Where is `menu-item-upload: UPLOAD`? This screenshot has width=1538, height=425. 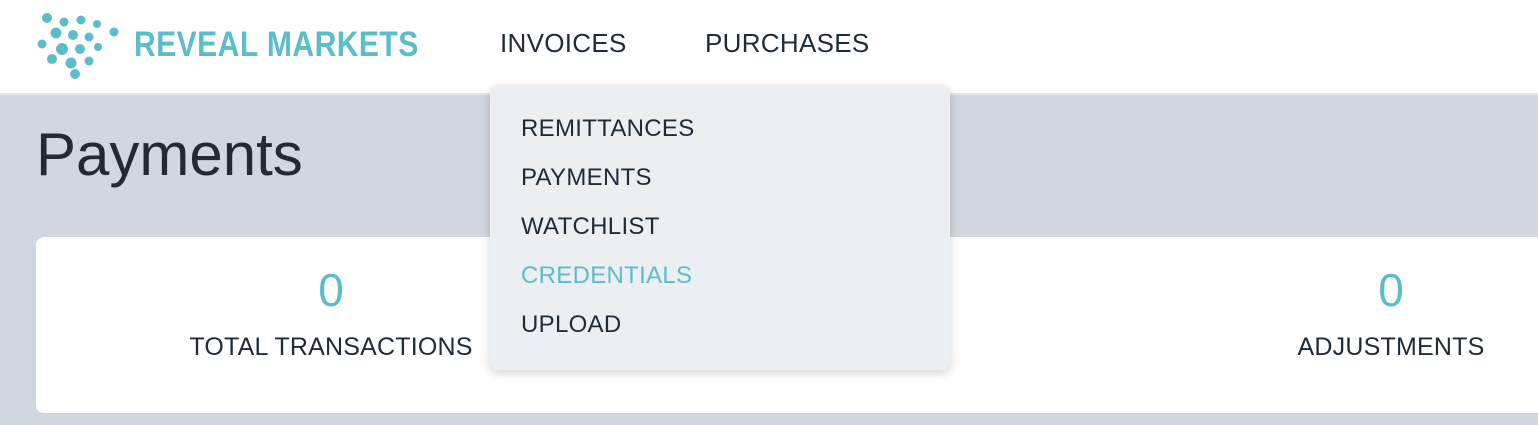
menu-item-upload: UPLOAD is located at coordinates (571, 325).